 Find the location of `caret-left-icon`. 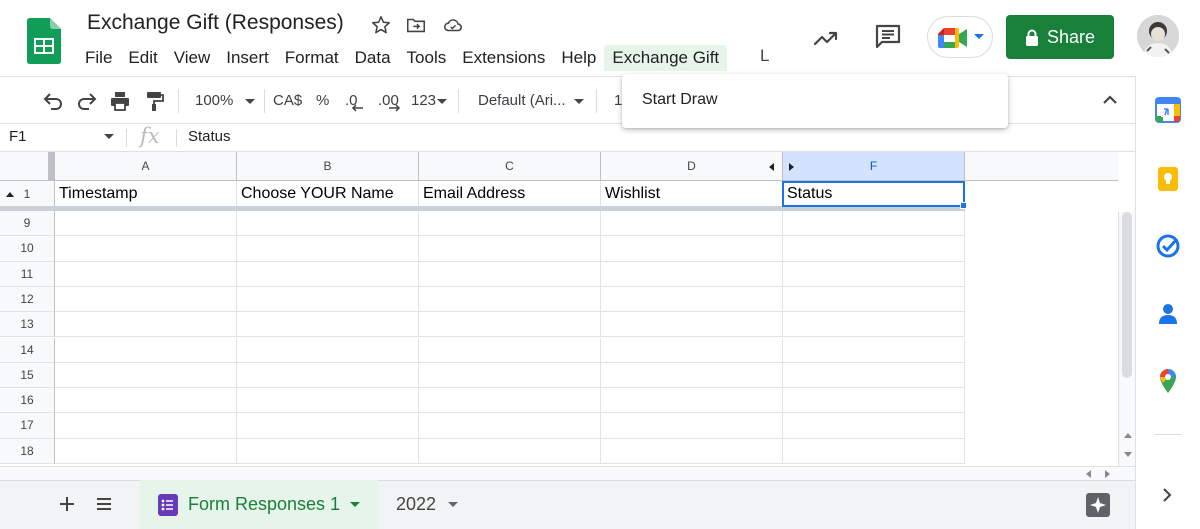

caret-left-icon is located at coordinates (772, 167).